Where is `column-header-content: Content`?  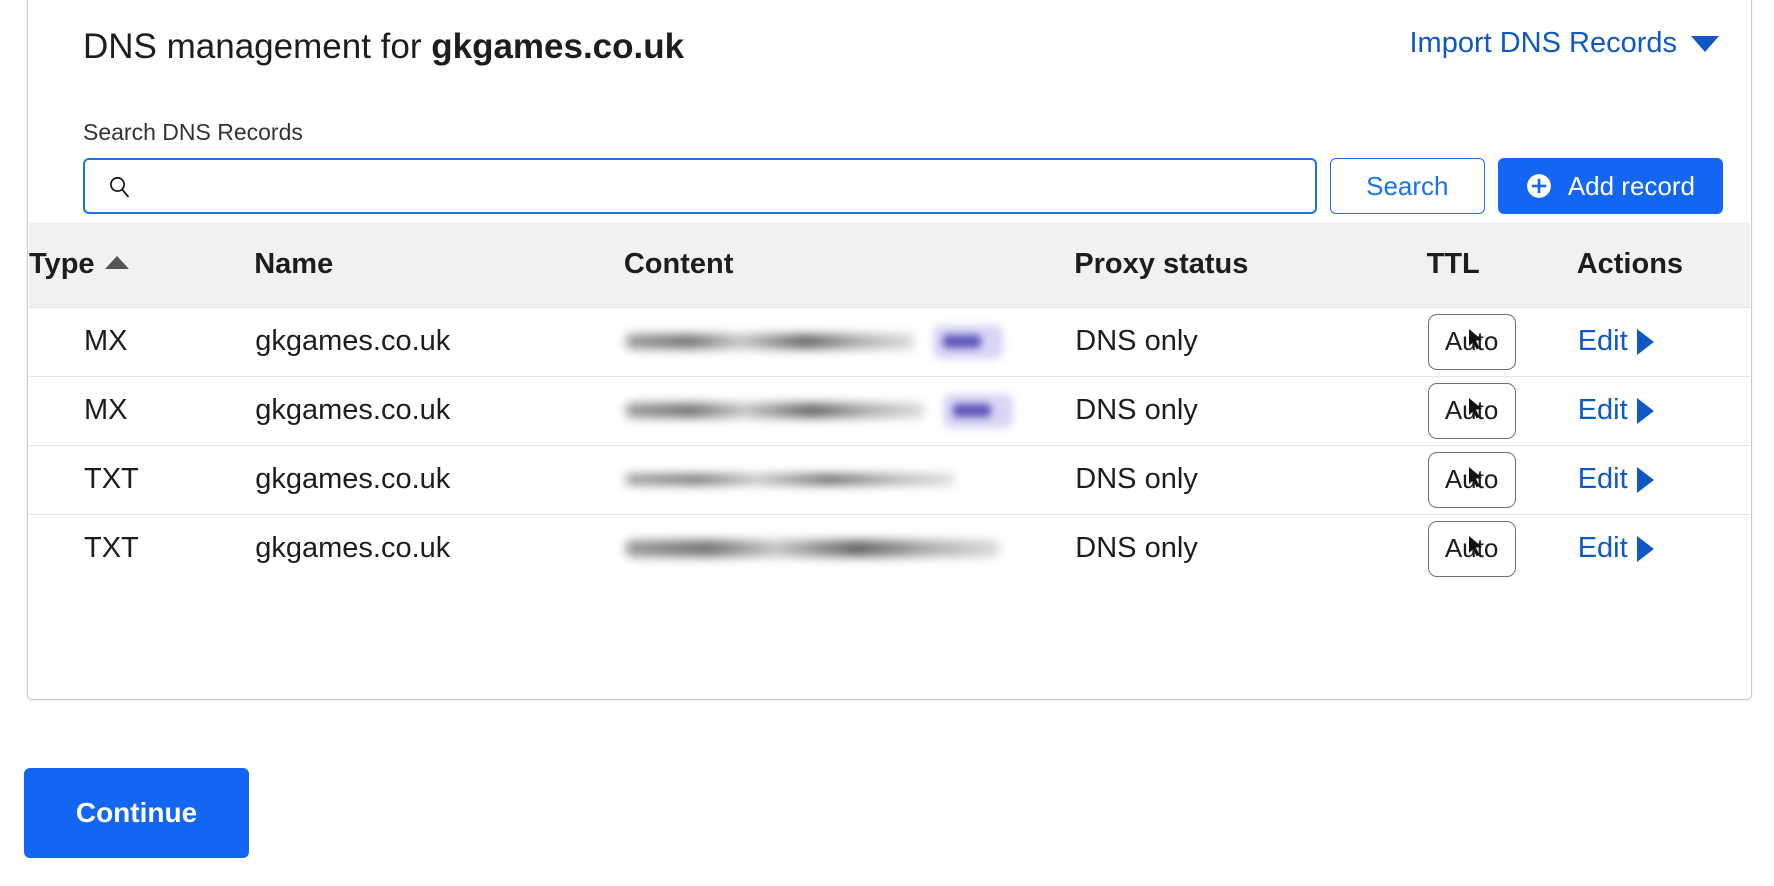 column-header-content: Content is located at coordinates (849, 265).